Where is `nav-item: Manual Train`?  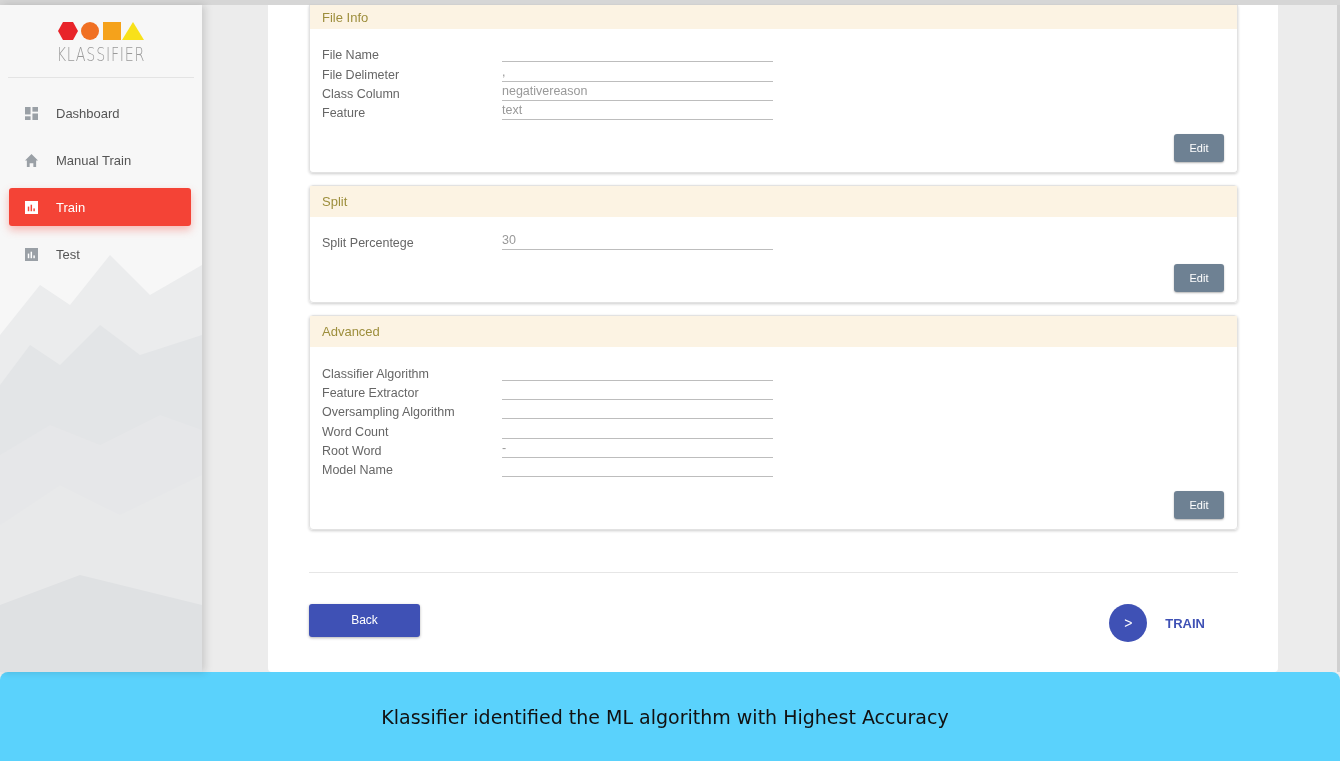 nav-item: Manual Train is located at coordinates (100, 160).